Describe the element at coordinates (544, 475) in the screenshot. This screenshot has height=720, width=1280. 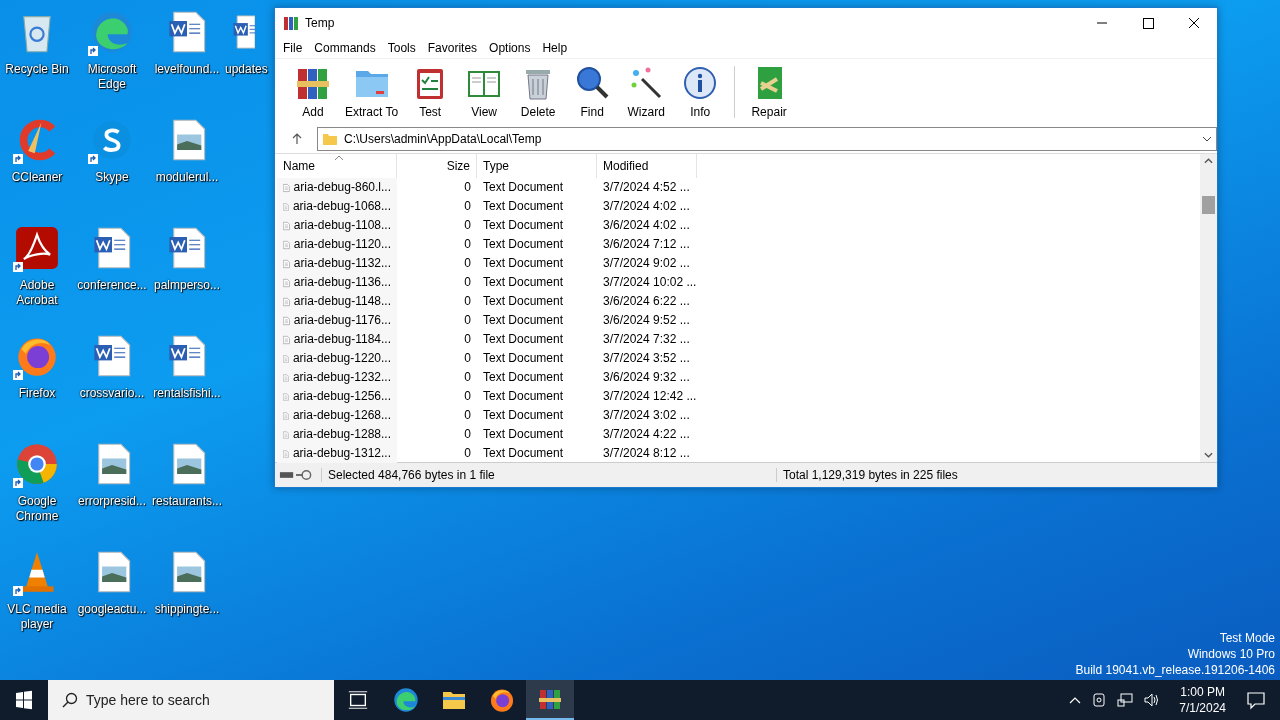
I see `status-text: Selected 484,766 bytes in 1 file` at that location.